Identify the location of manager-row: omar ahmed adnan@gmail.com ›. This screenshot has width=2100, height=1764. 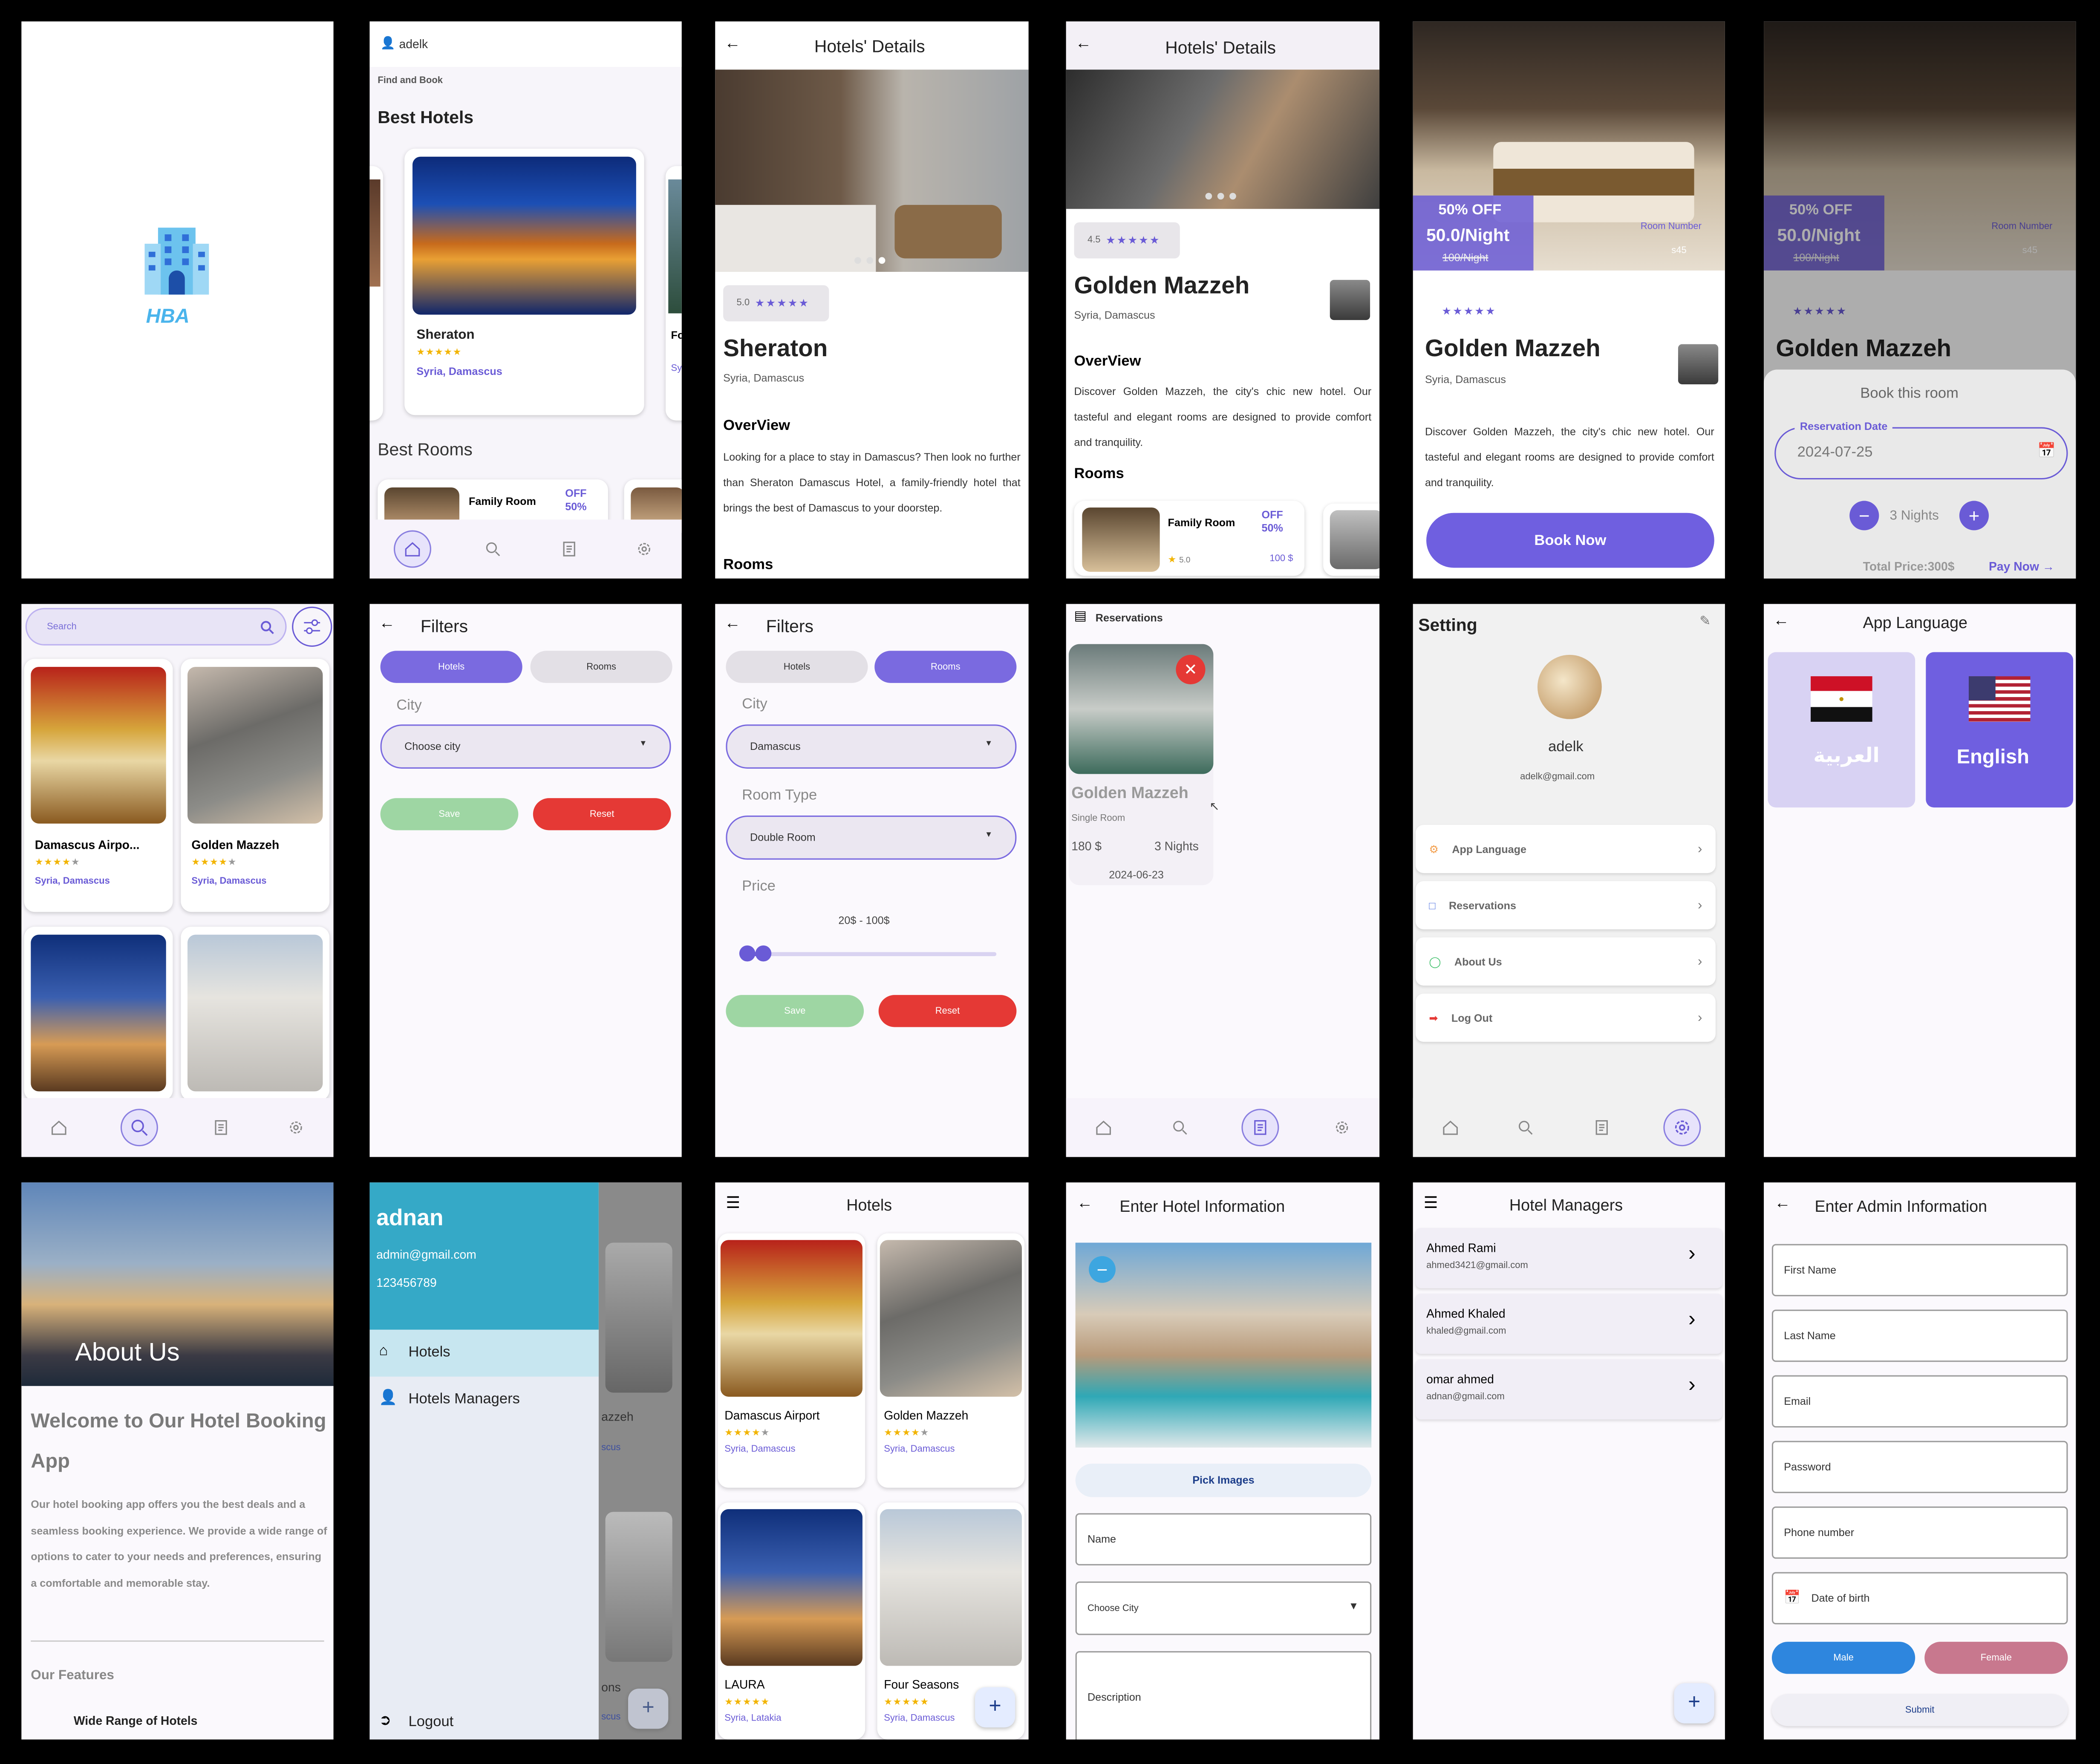
(1569, 1389).